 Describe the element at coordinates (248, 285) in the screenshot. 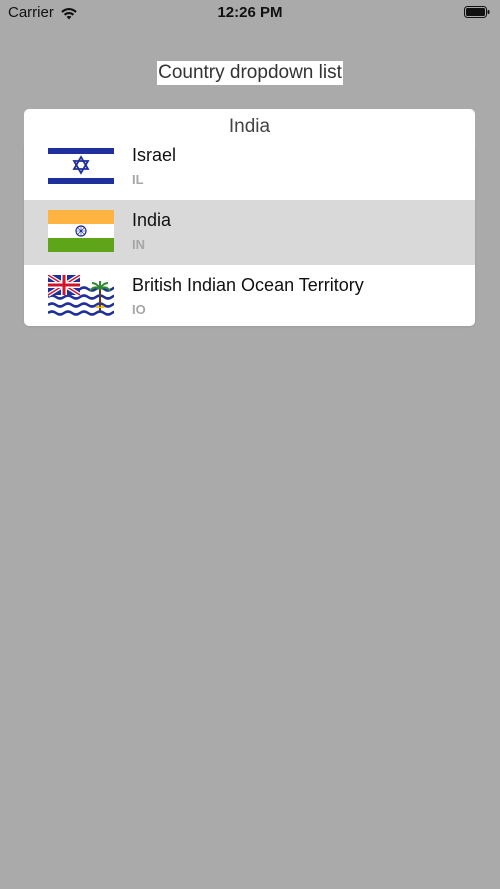

I see `list-item-name: British Indian Ocean Territory` at that location.